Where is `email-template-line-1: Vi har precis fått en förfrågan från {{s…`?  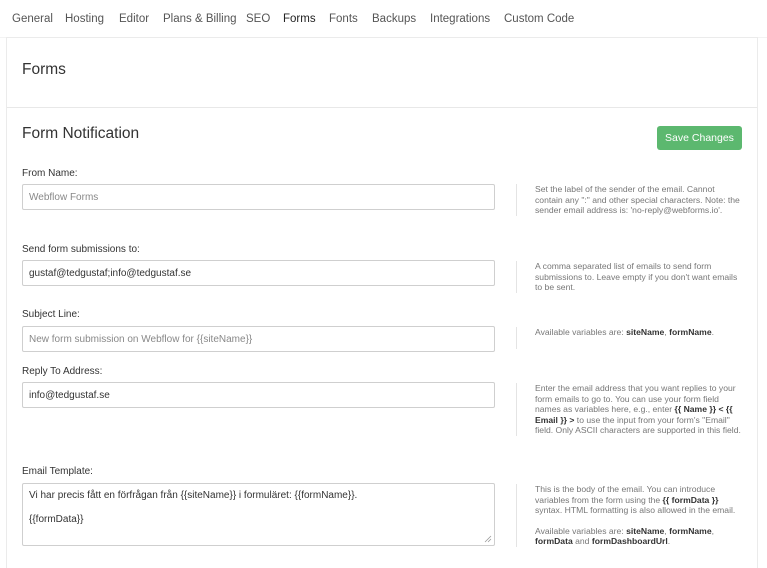 email-template-line-1: Vi har precis fått en förfrågan från {{s… is located at coordinates (193, 495).